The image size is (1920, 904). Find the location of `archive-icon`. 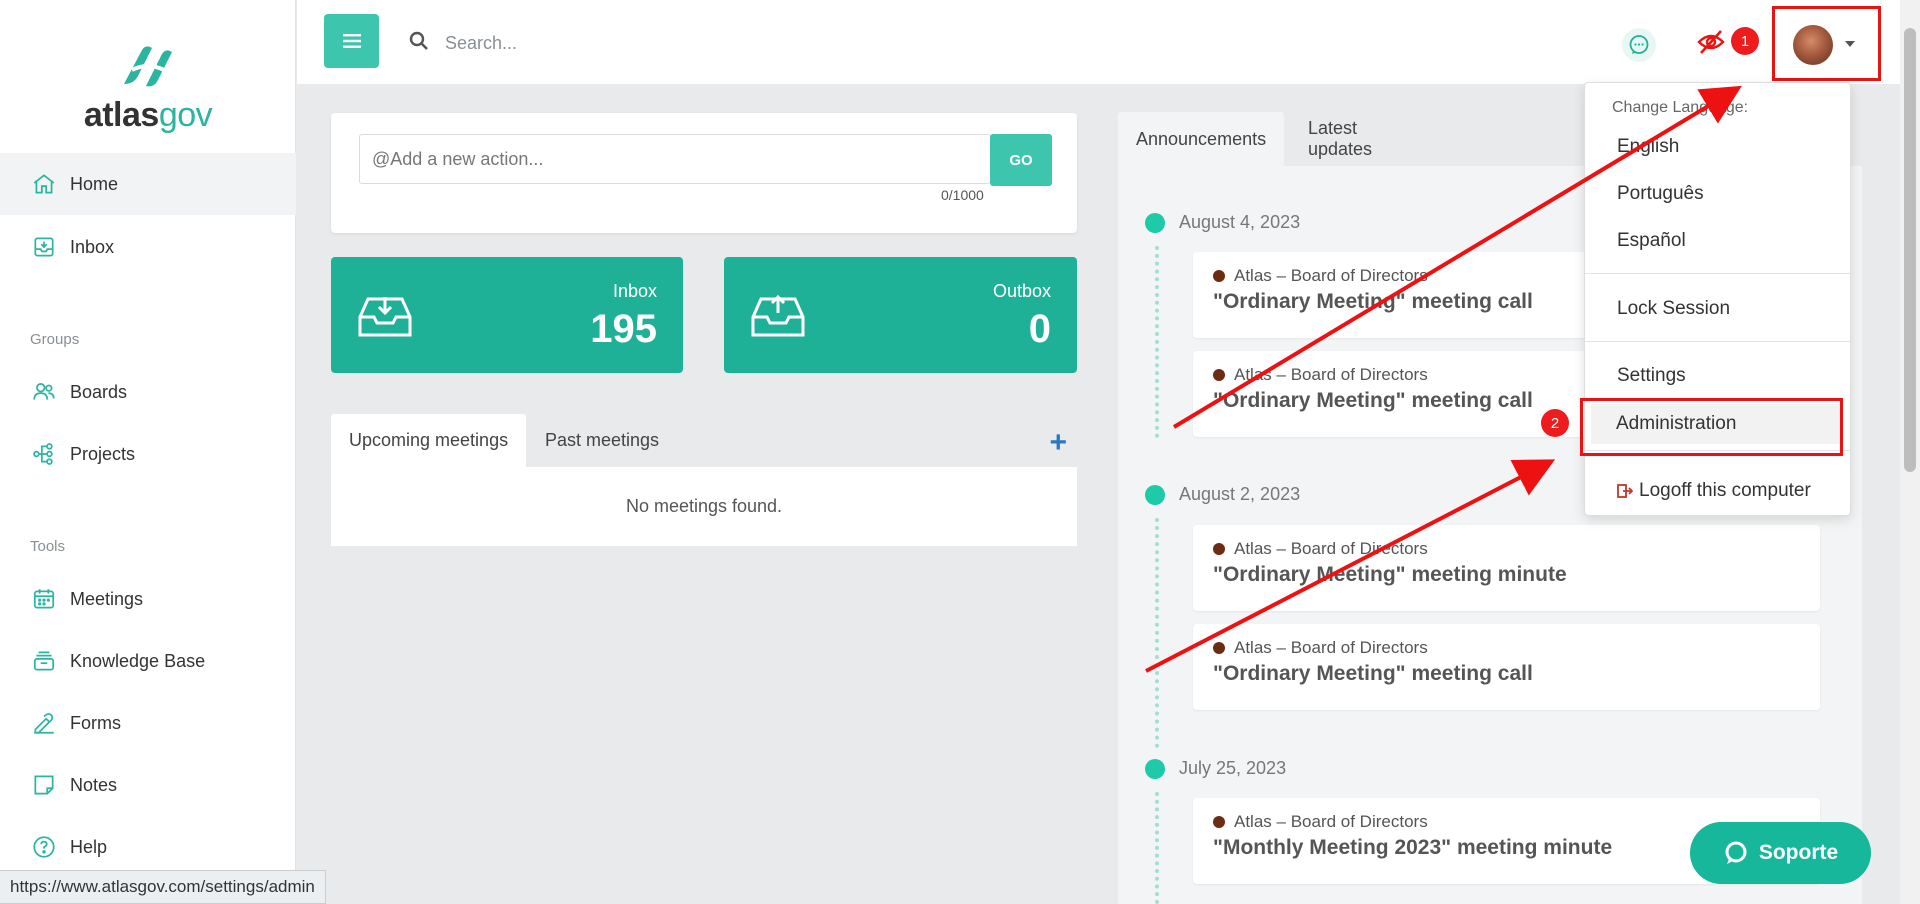

archive-icon is located at coordinates (44, 661).